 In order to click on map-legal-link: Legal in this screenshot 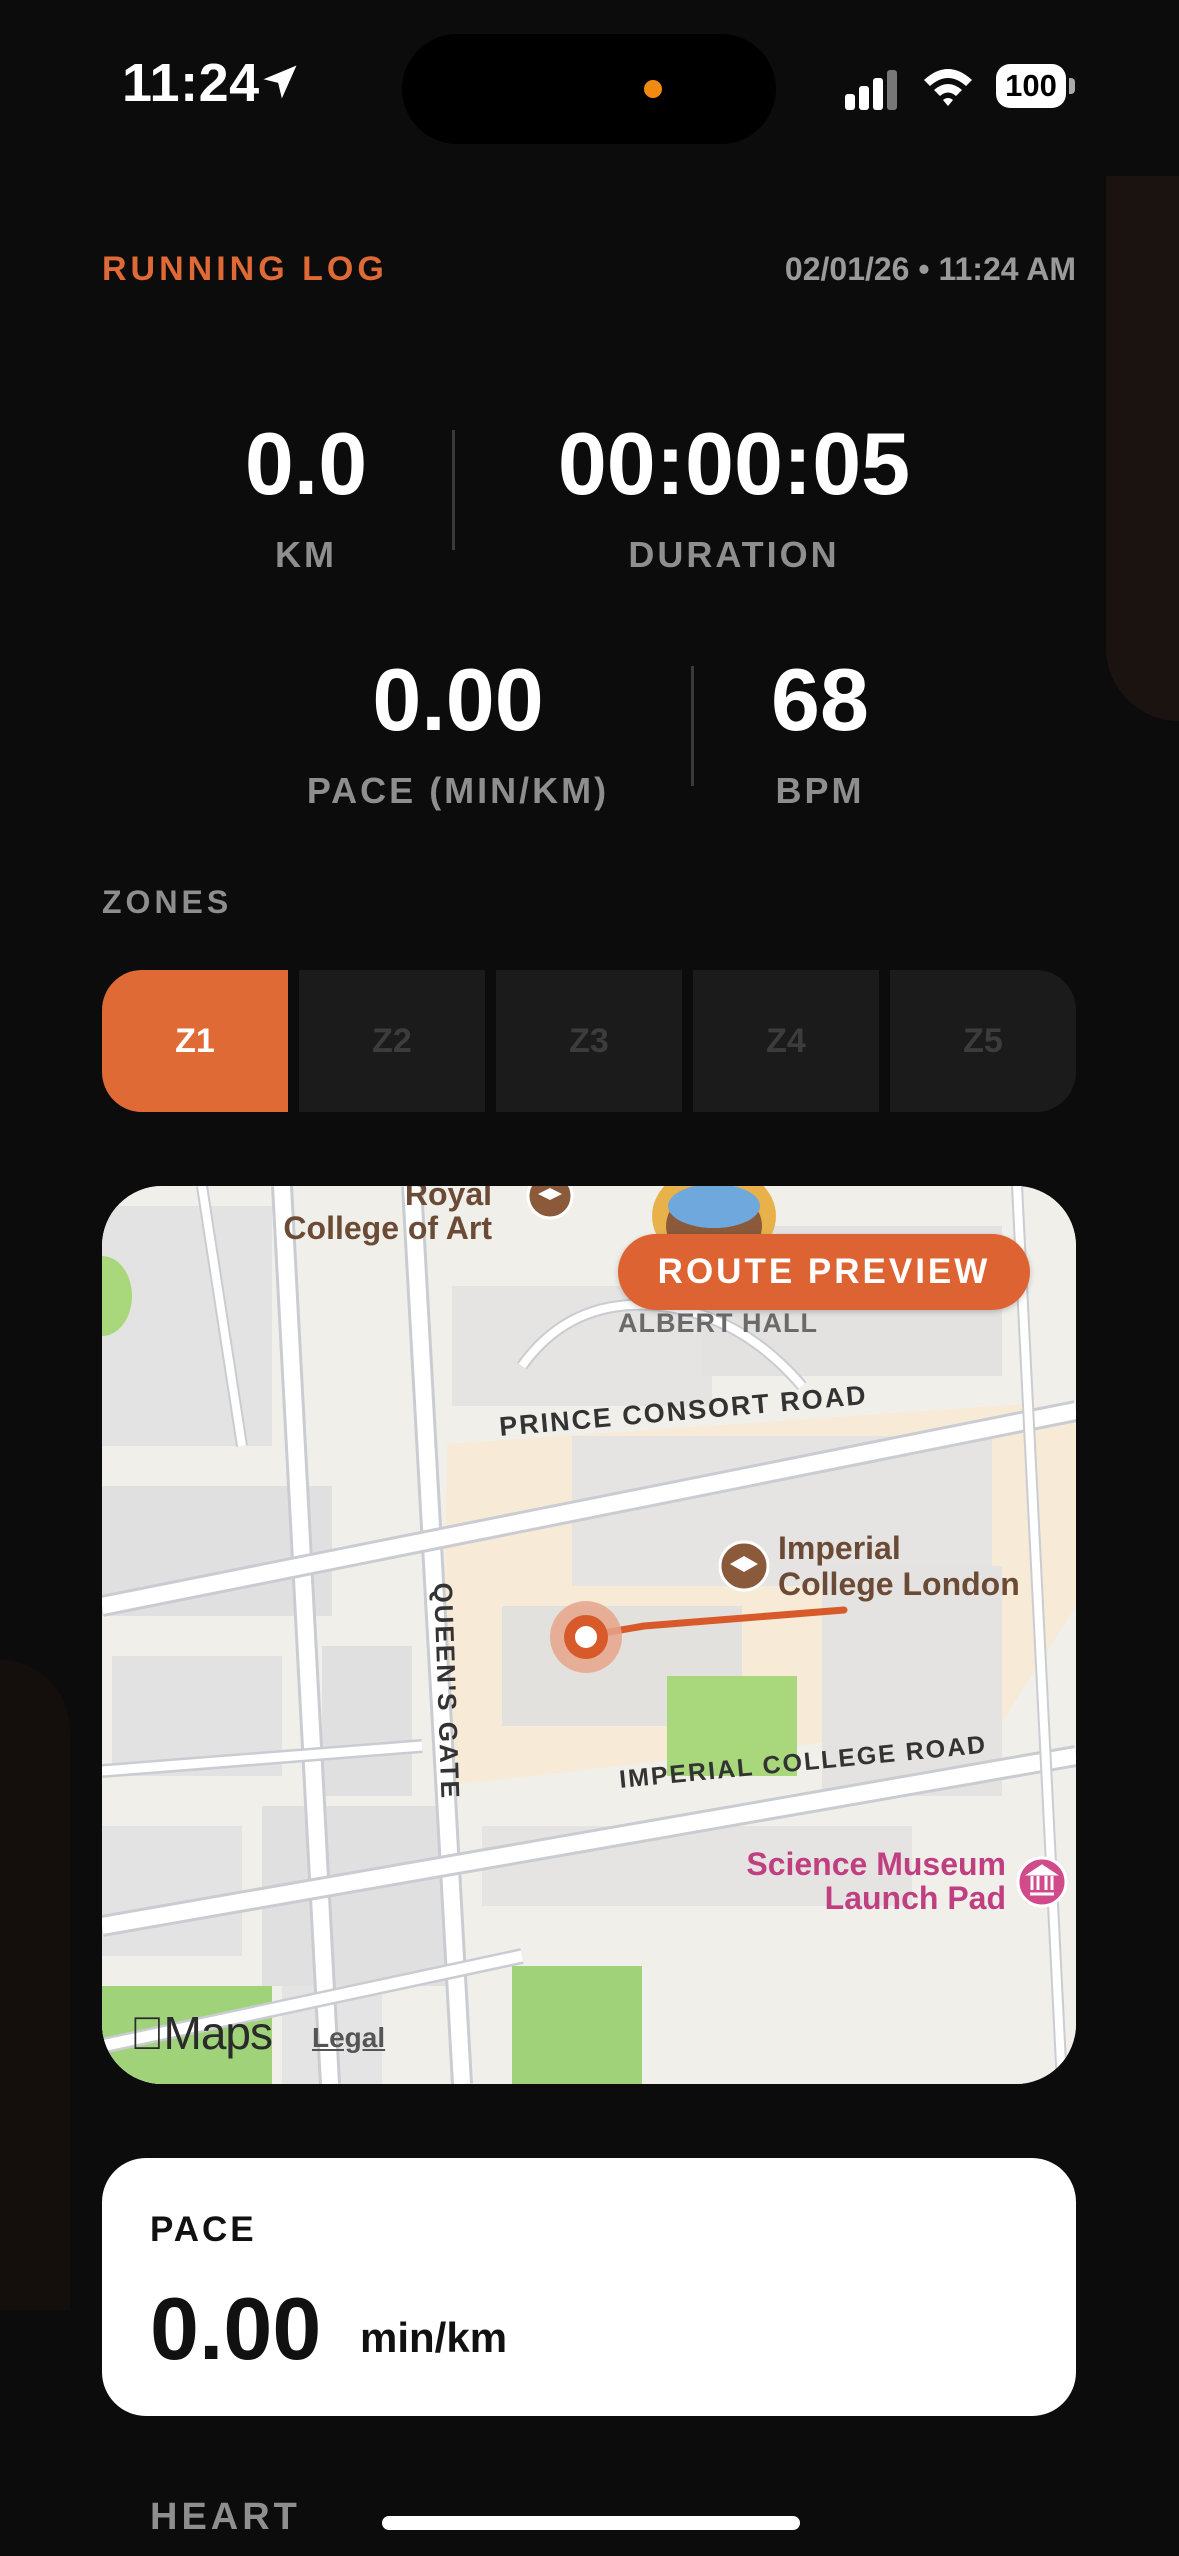, I will do `click(348, 2038)`.